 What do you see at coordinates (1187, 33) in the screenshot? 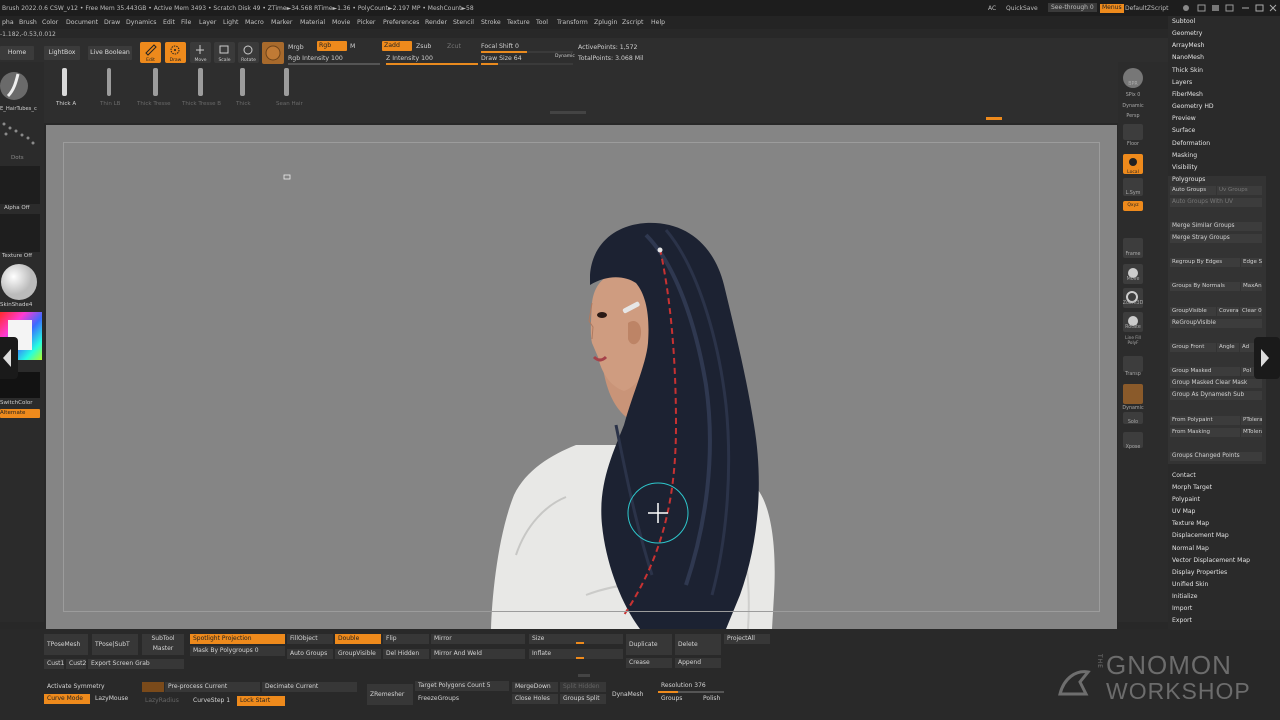
I see `palette-item-geometry: Geometry` at bounding box center [1187, 33].